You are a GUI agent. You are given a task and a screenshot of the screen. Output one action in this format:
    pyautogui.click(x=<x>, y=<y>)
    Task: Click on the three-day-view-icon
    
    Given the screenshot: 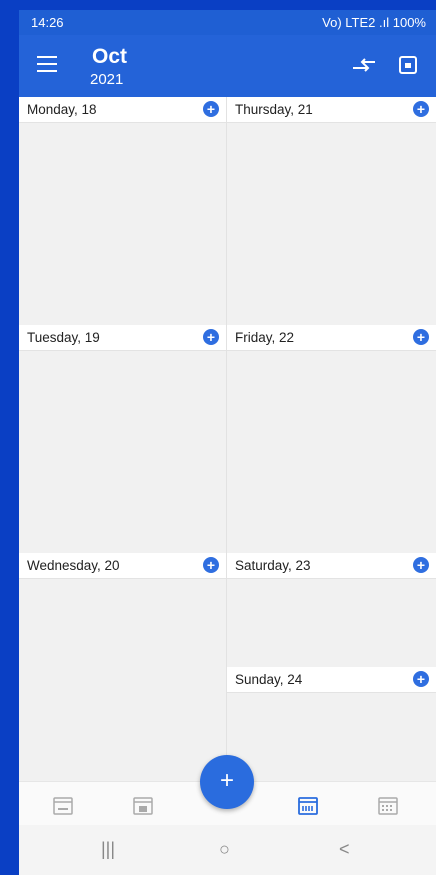 What is the action you would take?
    pyautogui.click(x=143, y=805)
    